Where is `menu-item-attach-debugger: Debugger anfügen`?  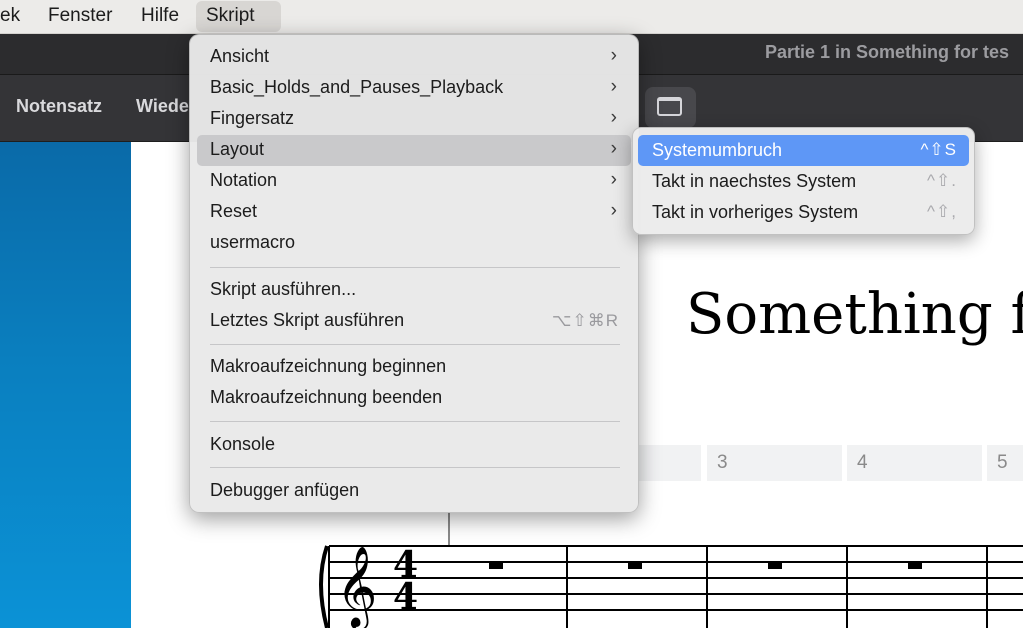
menu-item-attach-debugger: Debugger anfügen is located at coordinates (414, 491).